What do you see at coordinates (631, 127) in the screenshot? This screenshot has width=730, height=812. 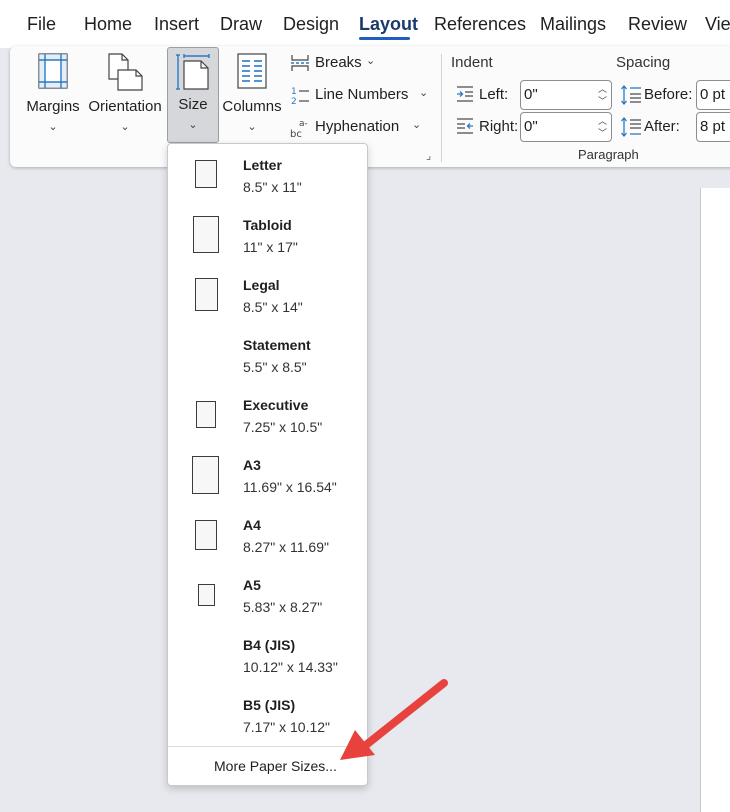 I see `spacing-after-icon` at bounding box center [631, 127].